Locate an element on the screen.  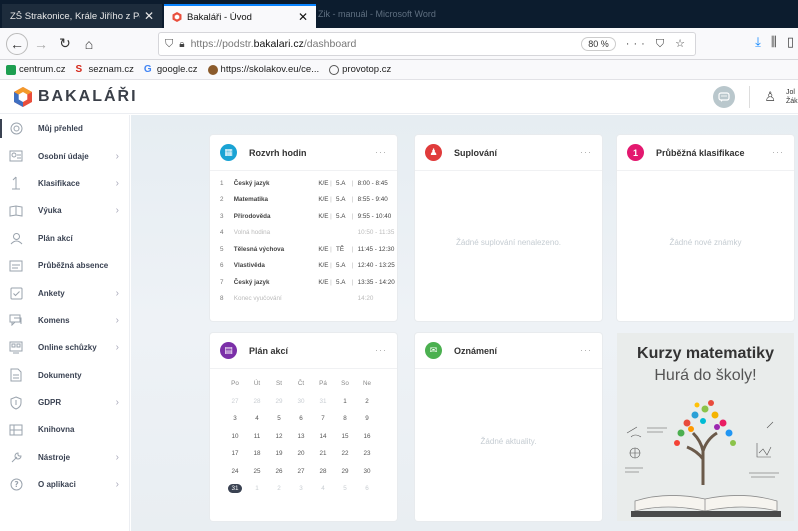
calendar-day: 9 is located at coordinates (367, 418).